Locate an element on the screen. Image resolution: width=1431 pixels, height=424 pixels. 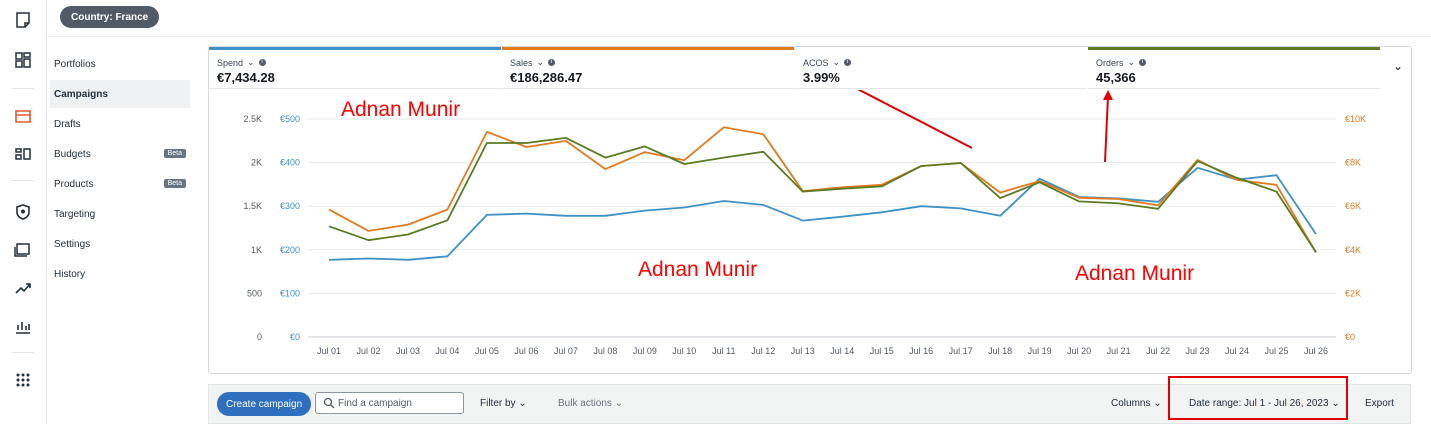
sidebar-item-targeting: Targeting is located at coordinates (120, 214).